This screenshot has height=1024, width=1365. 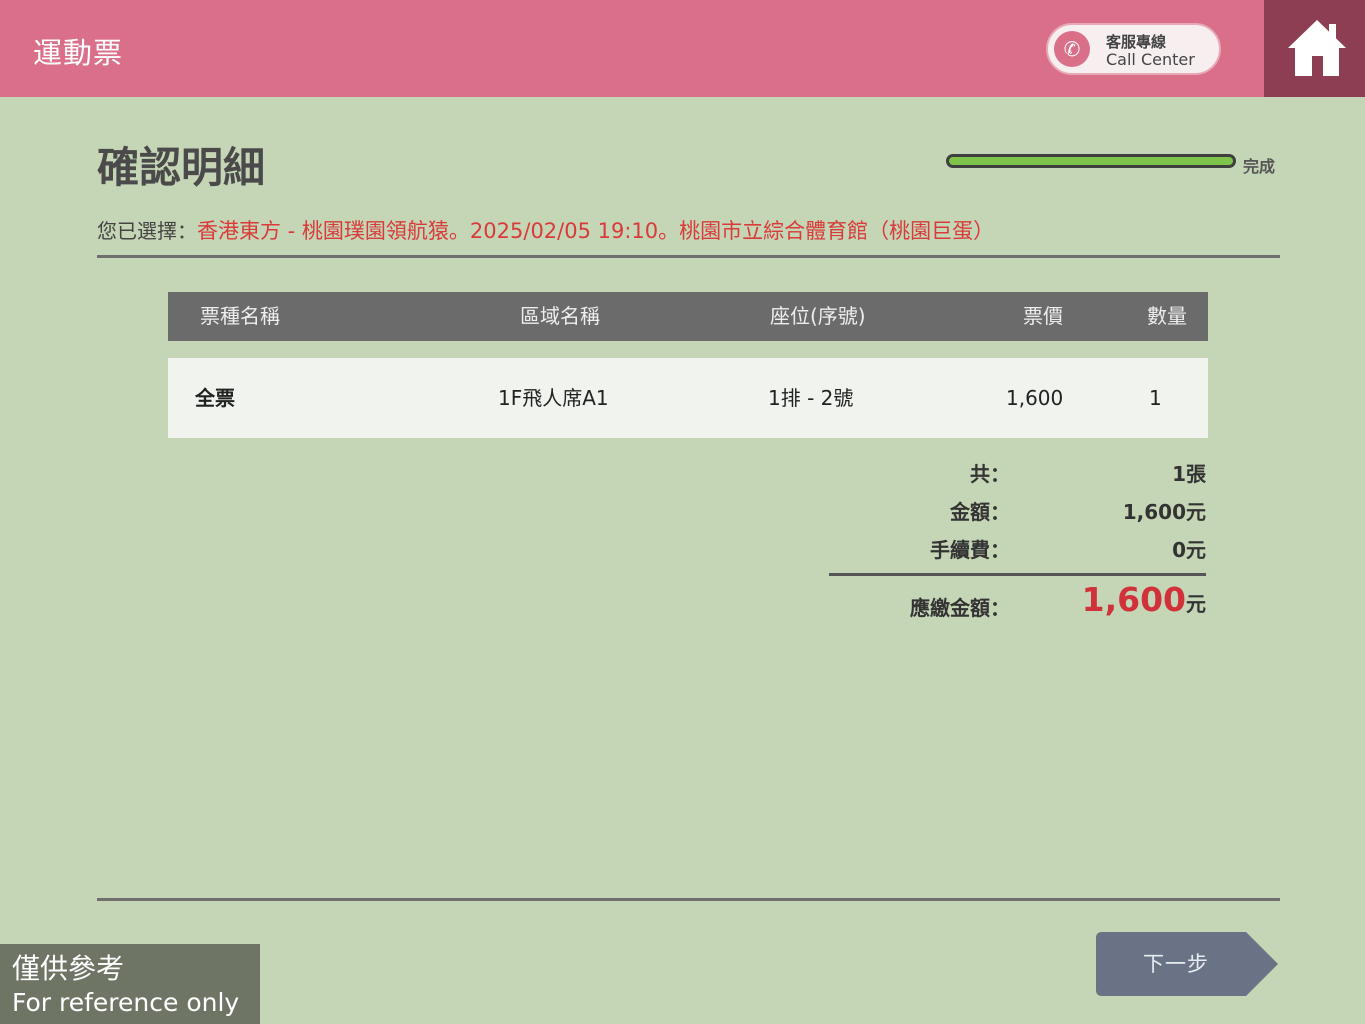 I want to click on cell-ticket-type: 全票, so click(x=215, y=398).